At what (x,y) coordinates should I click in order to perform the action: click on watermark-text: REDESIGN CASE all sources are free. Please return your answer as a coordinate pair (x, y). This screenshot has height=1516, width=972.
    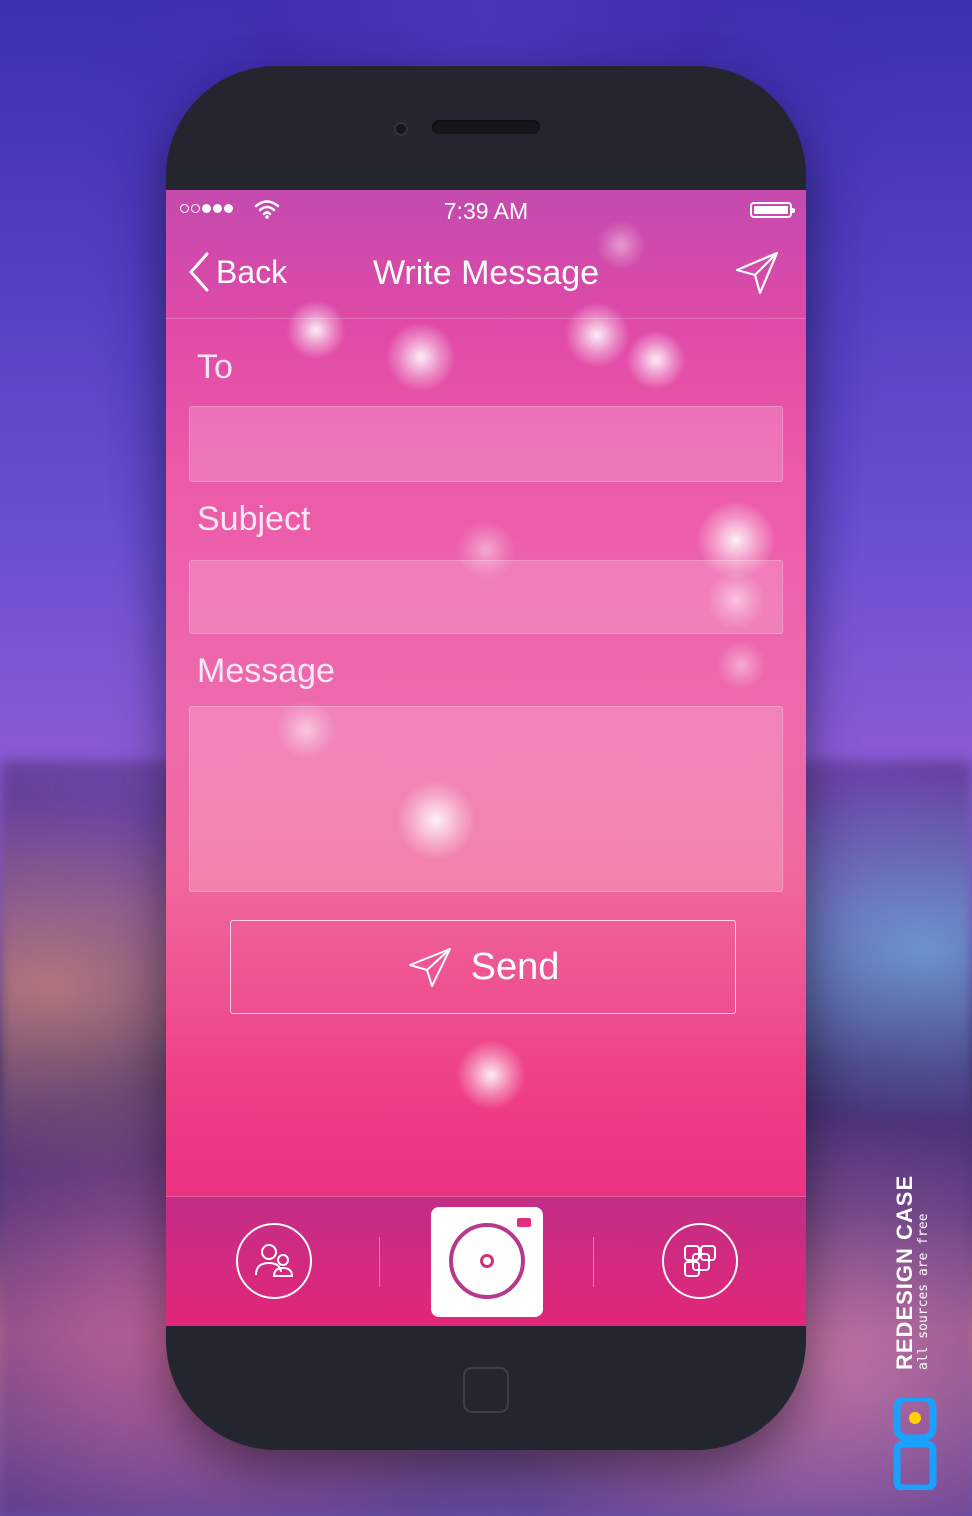
    Looking at the image, I should click on (916, 1210).